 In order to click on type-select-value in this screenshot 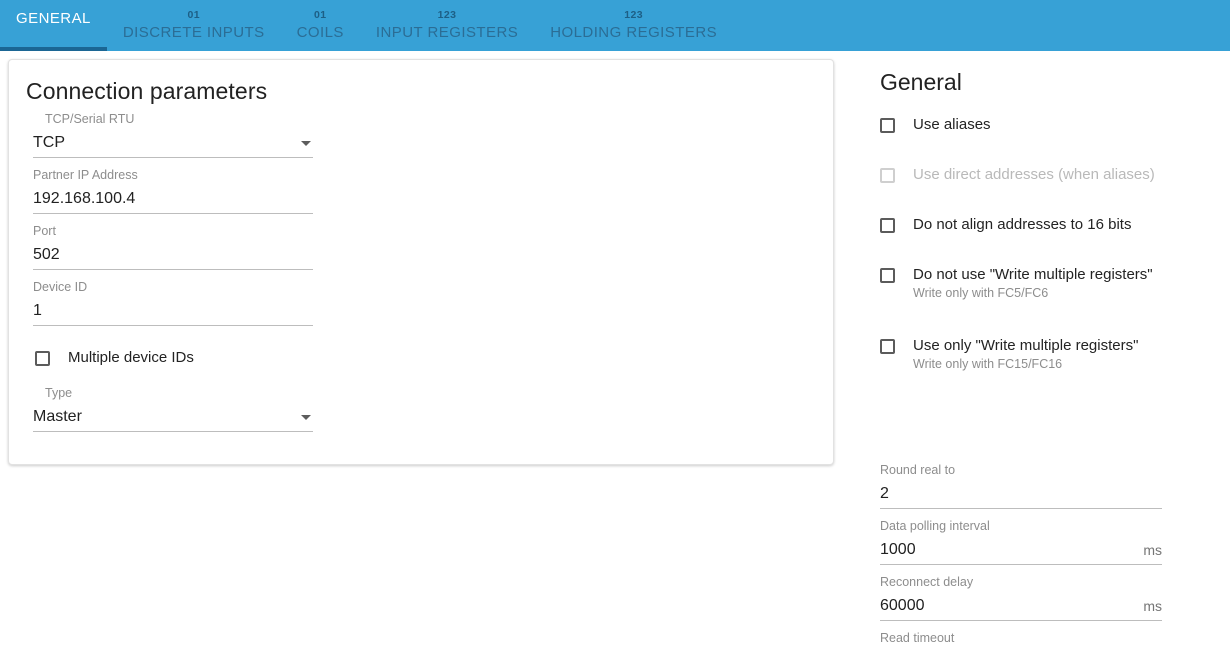, I will do `click(167, 417)`.